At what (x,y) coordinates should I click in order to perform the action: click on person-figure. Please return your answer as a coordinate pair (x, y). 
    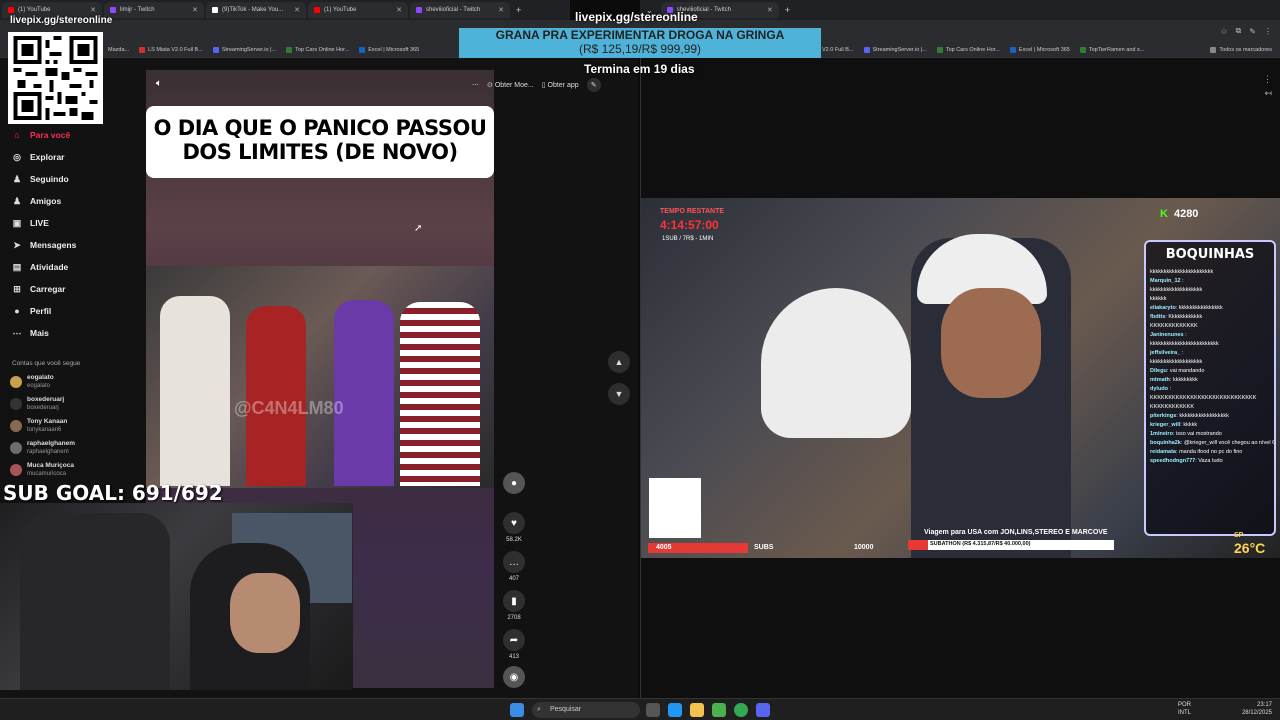
    Looking at the image, I should click on (364, 393).